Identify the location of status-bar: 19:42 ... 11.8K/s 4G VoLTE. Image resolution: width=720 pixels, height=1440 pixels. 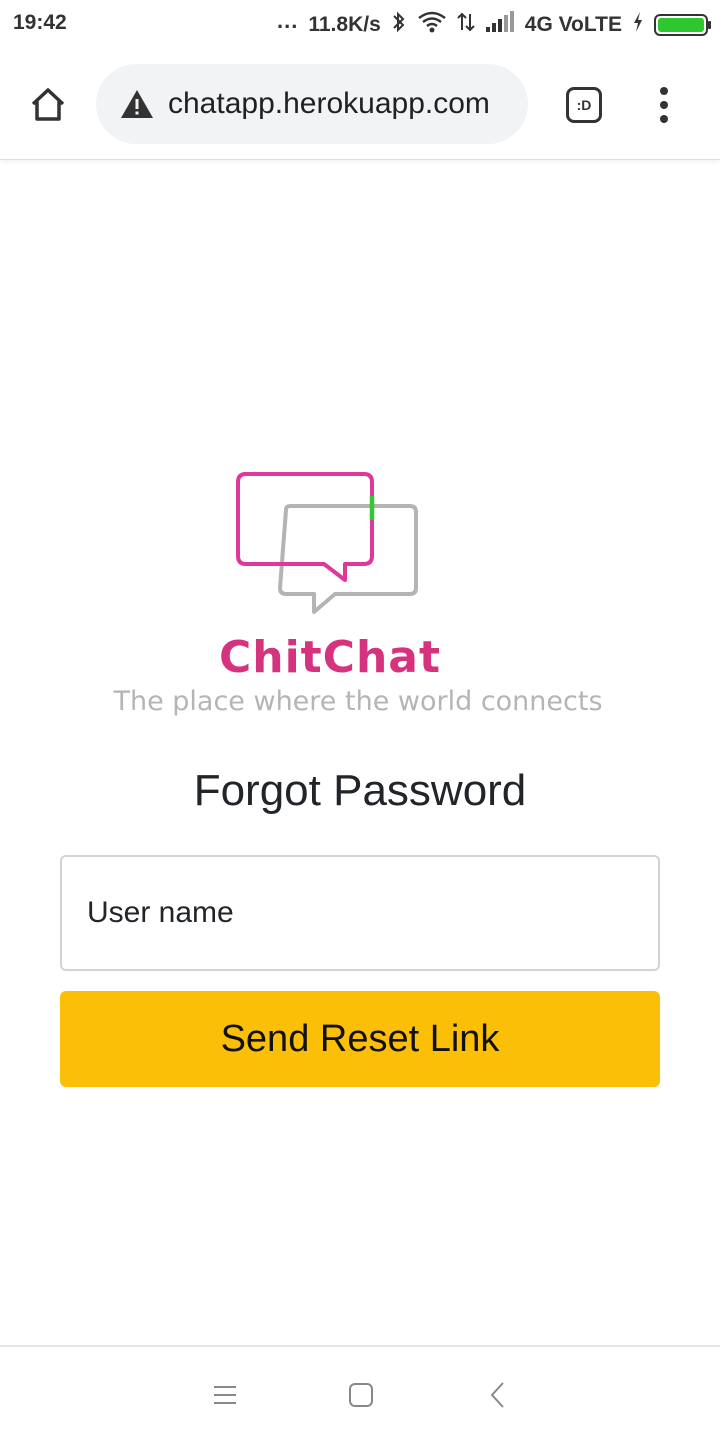
(360, 25).